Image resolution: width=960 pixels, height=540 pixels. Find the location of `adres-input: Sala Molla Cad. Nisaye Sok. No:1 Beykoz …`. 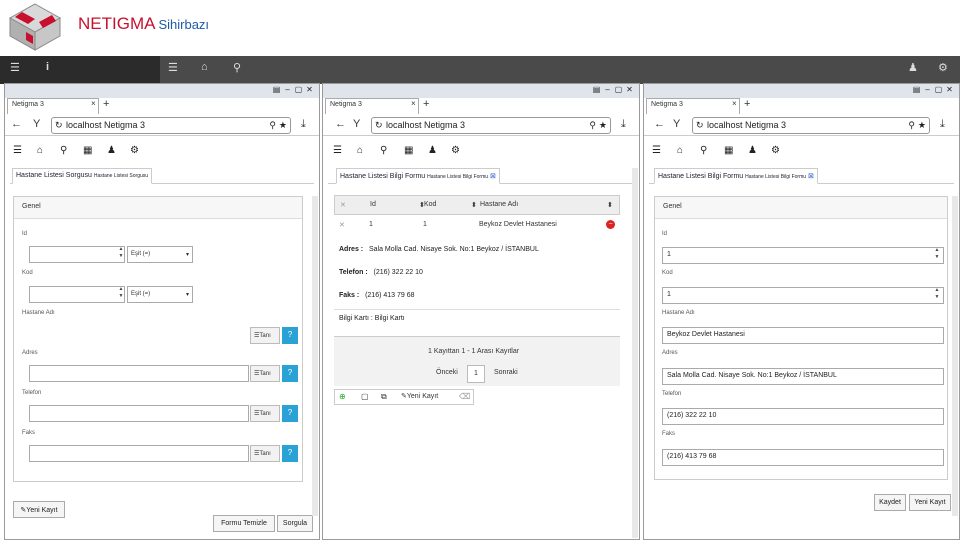

adres-input: Sala Molla Cad. Nisaye Sok. No:1 Beykoz … is located at coordinates (803, 376).